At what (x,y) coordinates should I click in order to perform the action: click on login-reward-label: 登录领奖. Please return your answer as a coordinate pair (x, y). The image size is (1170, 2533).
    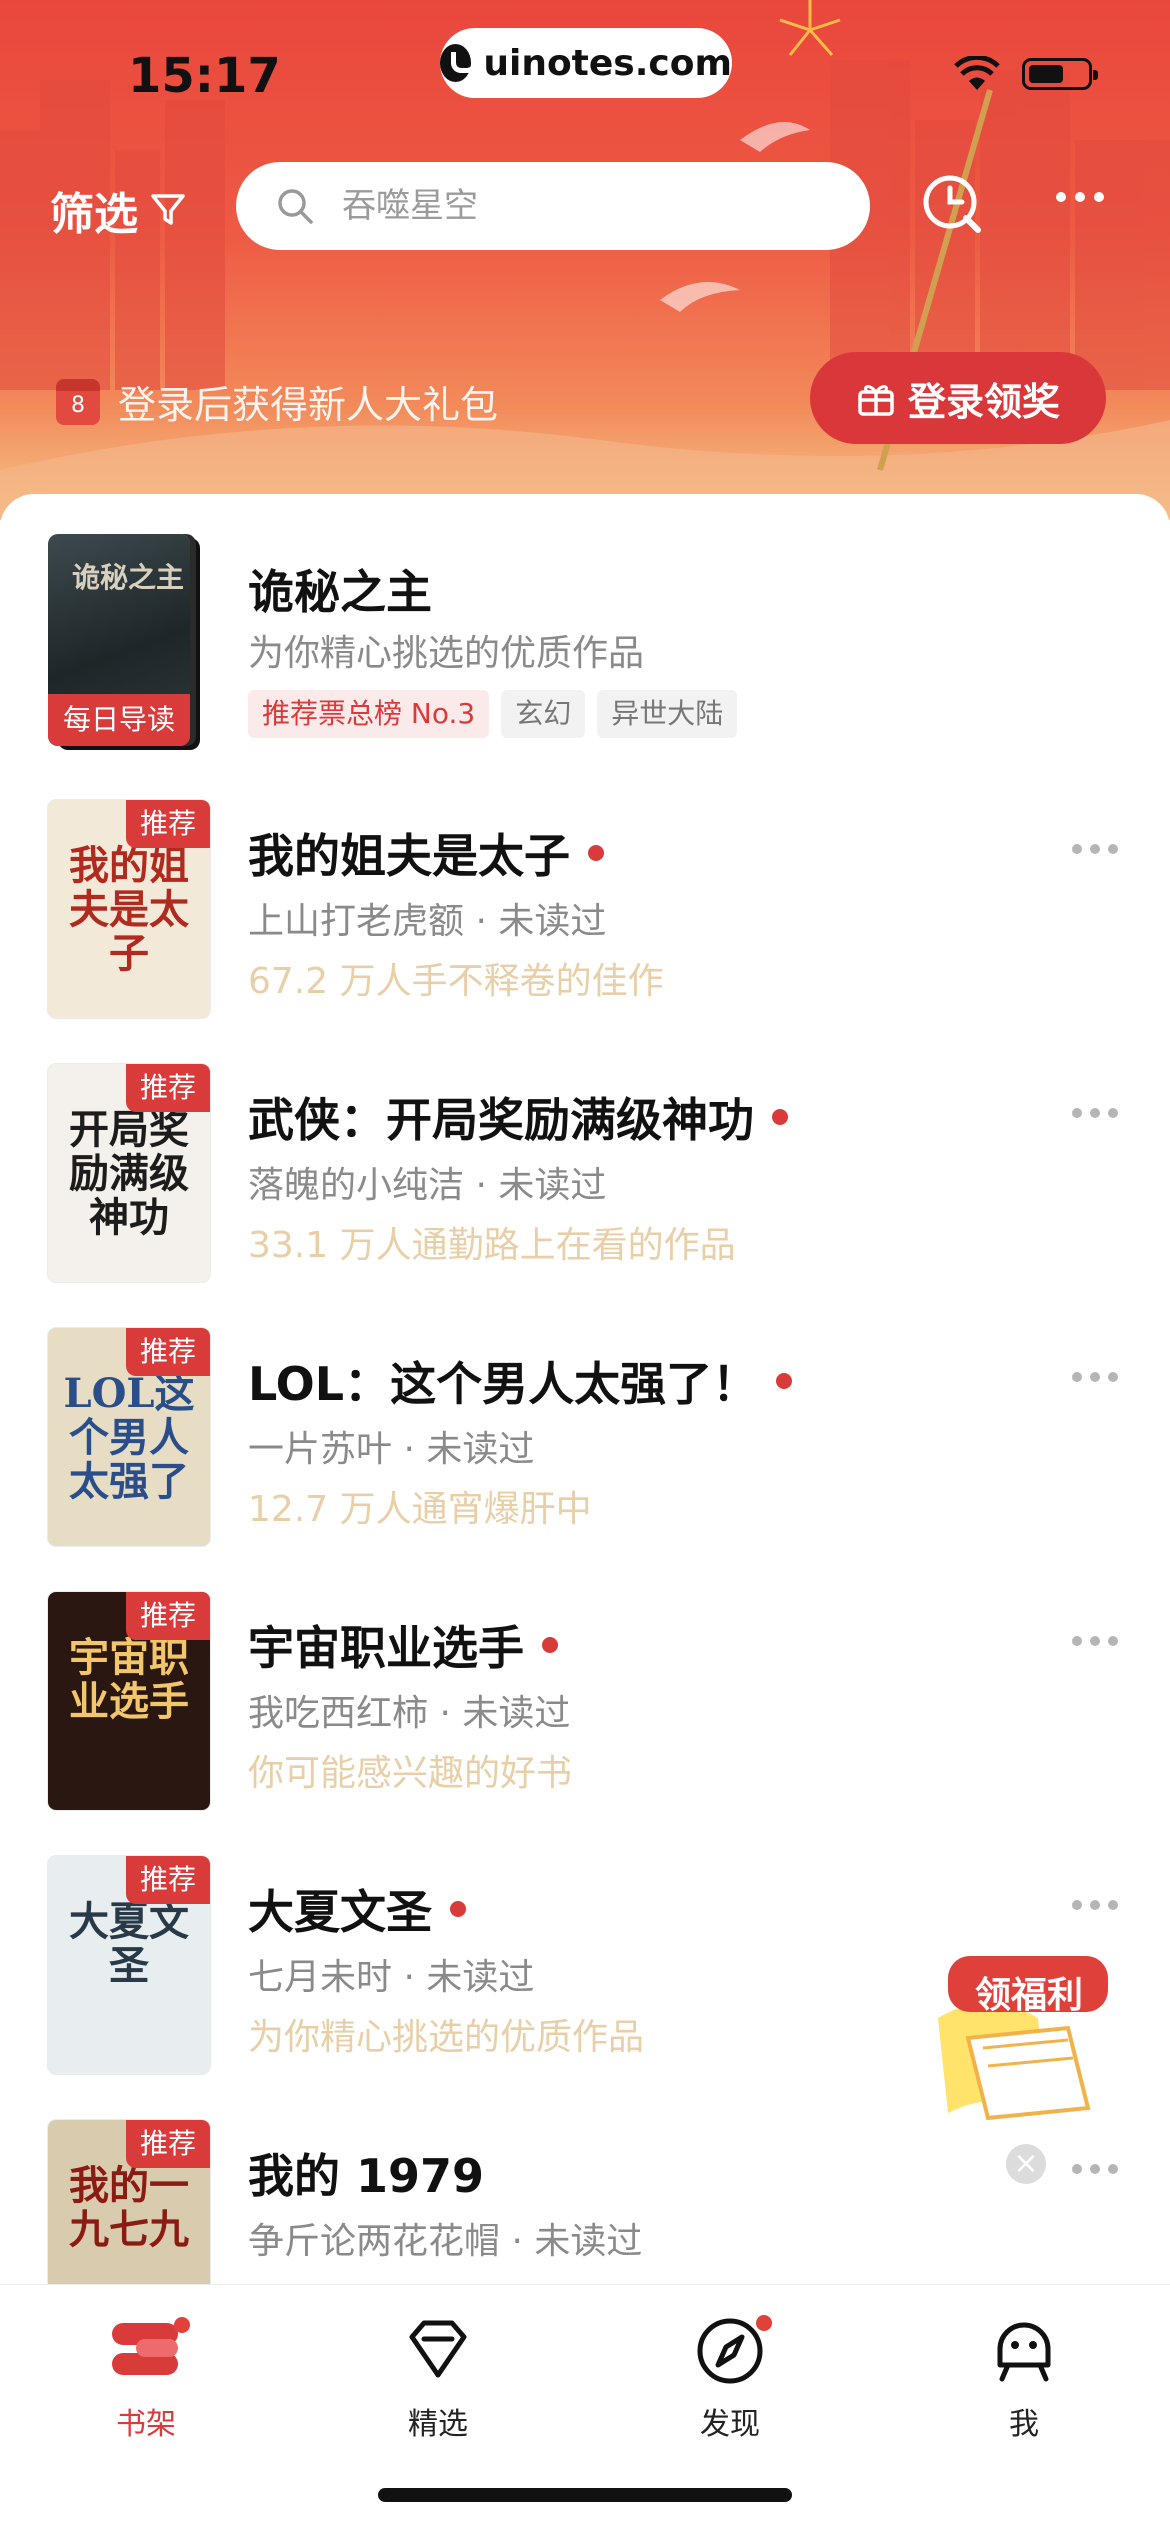
    Looking at the image, I should click on (983, 401).